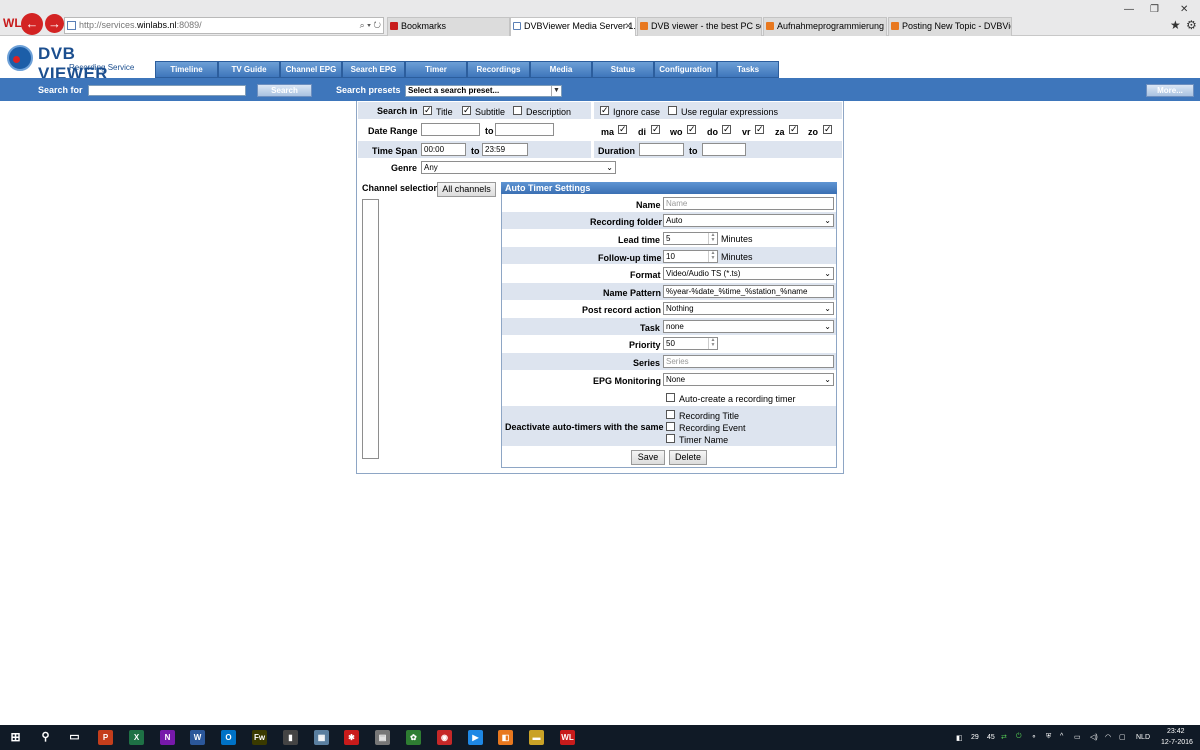 The width and height of the screenshot is (1200, 750). Describe the element at coordinates (443, 149) in the screenshot. I see `time-from-input: 00:00` at that location.